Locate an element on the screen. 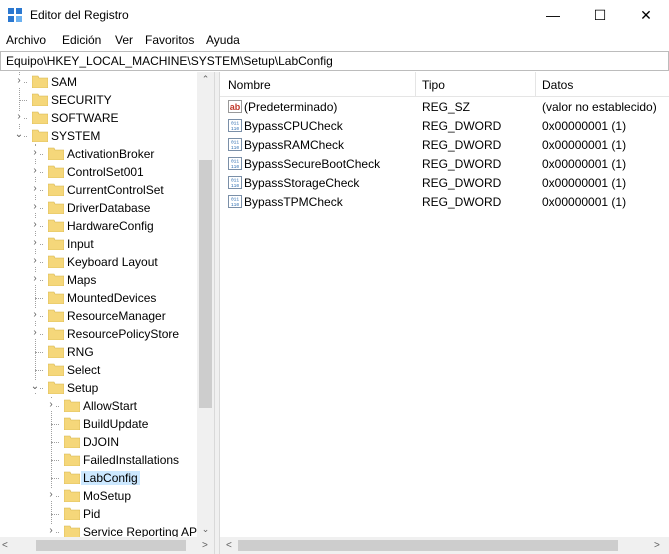 The width and height of the screenshot is (669, 554). tree-item-hardwareconfig: › HardwareConfig is located at coordinates (100, 226).